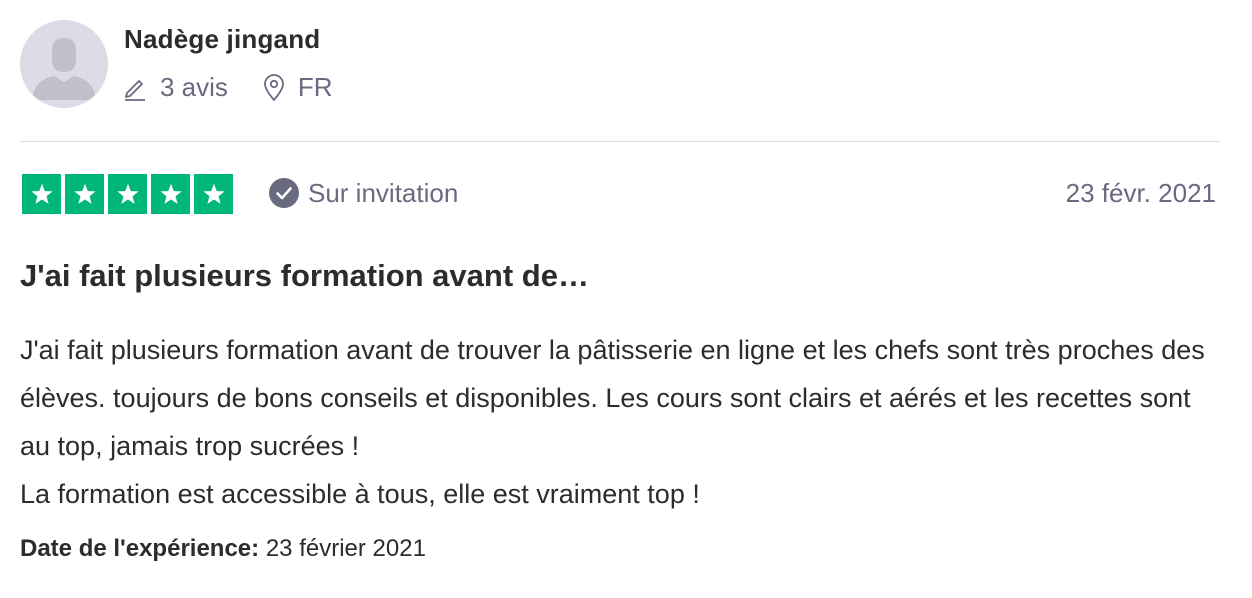 The height and width of the screenshot is (598, 1252). What do you see at coordinates (135, 88) in the screenshot?
I see `pencil-icon` at bounding box center [135, 88].